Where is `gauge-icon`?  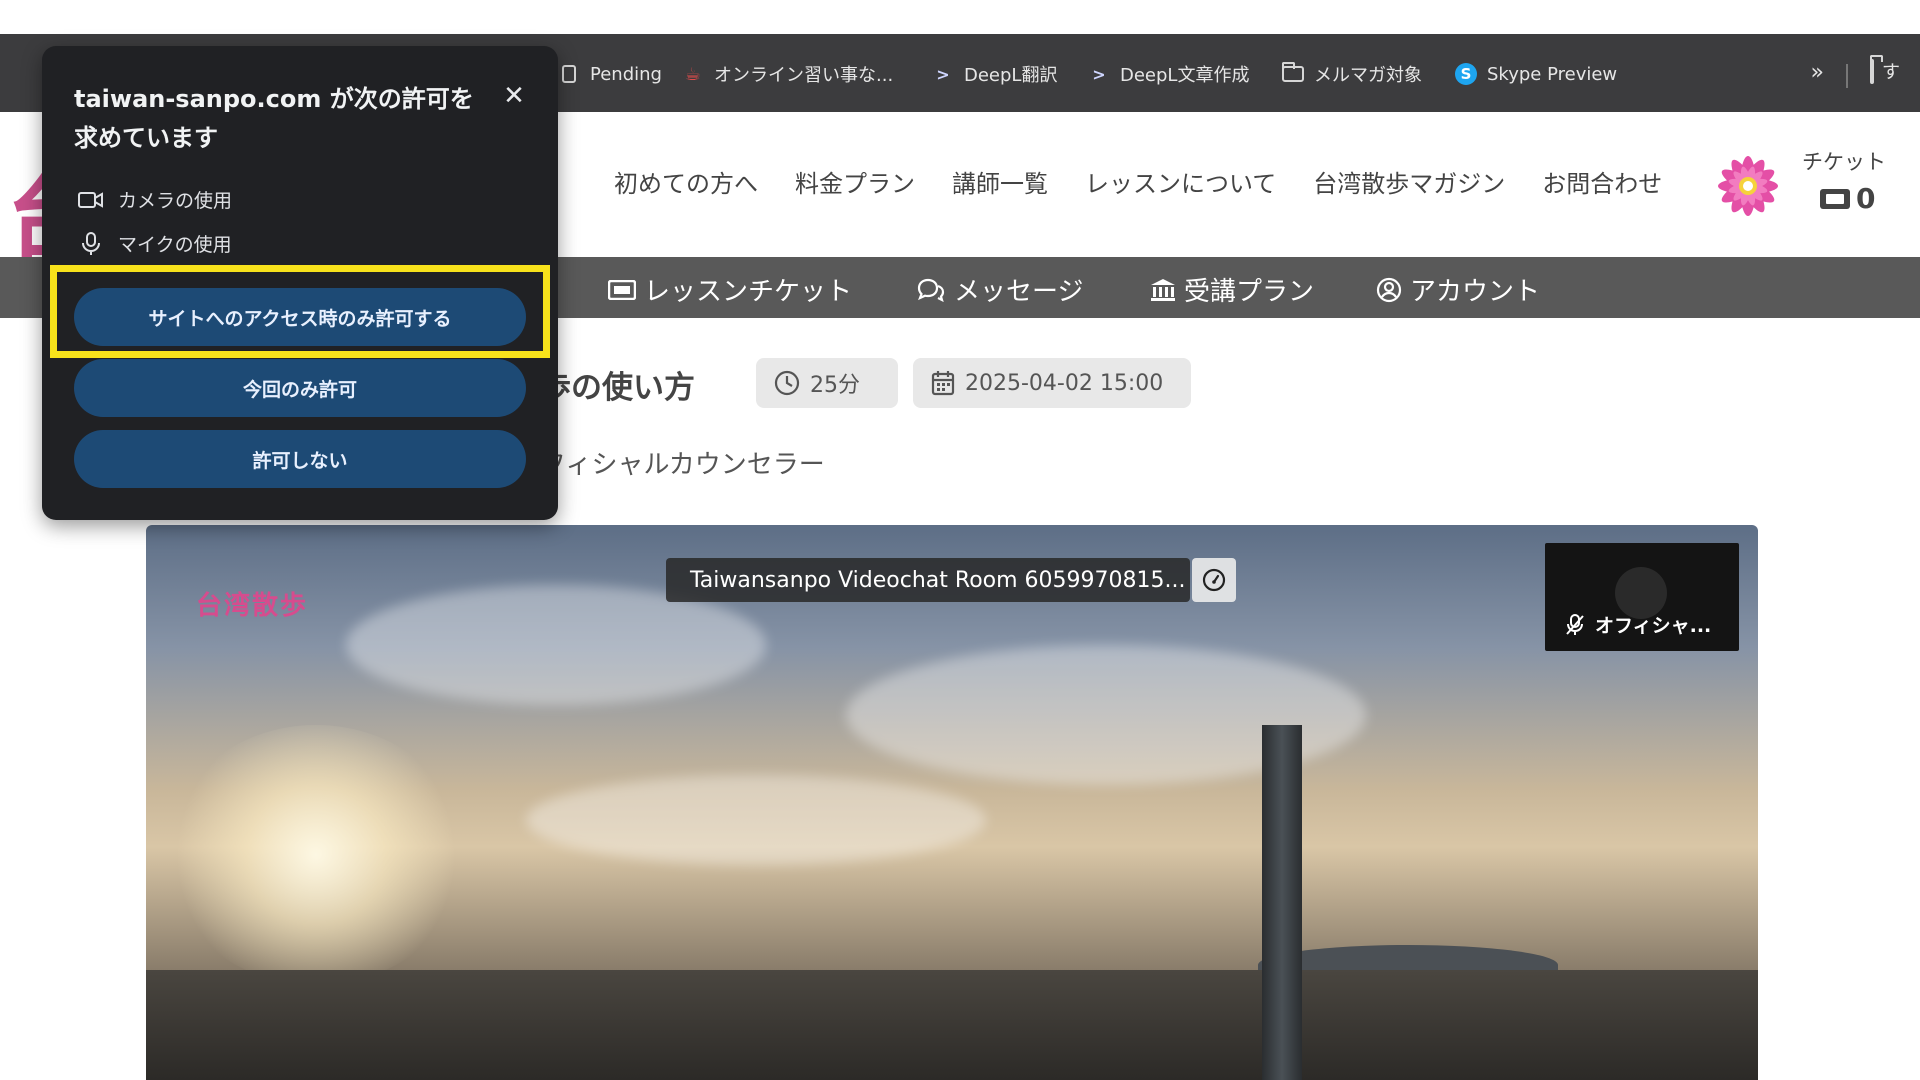
gauge-icon is located at coordinates (1214, 580).